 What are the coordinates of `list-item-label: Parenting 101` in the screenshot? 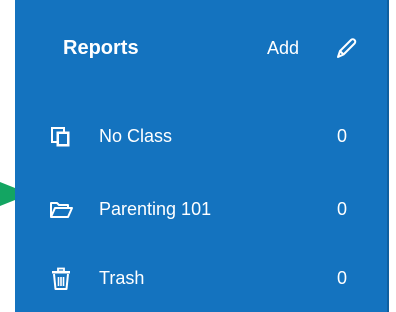 It's located at (155, 209).